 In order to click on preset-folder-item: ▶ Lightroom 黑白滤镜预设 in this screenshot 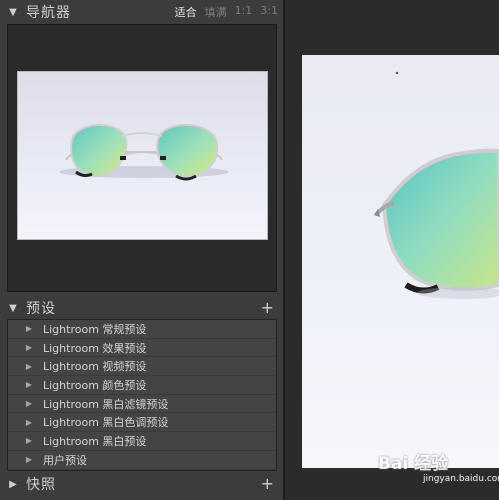, I will do `click(142, 404)`.